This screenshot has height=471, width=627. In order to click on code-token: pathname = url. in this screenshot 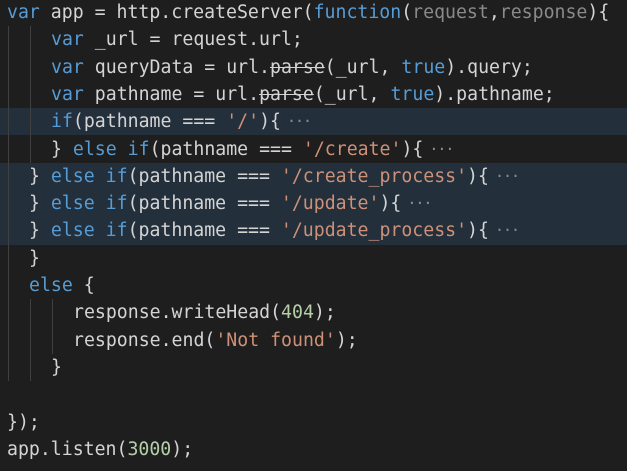, I will do `click(171, 94)`.